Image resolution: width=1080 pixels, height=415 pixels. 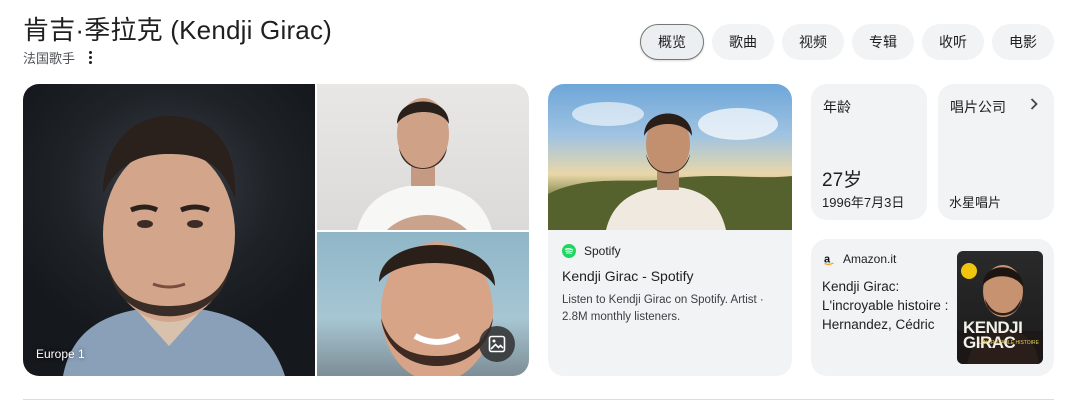 What do you see at coordinates (60, 354) in the screenshot?
I see `photo-source-caption: Europe 1` at bounding box center [60, 354].